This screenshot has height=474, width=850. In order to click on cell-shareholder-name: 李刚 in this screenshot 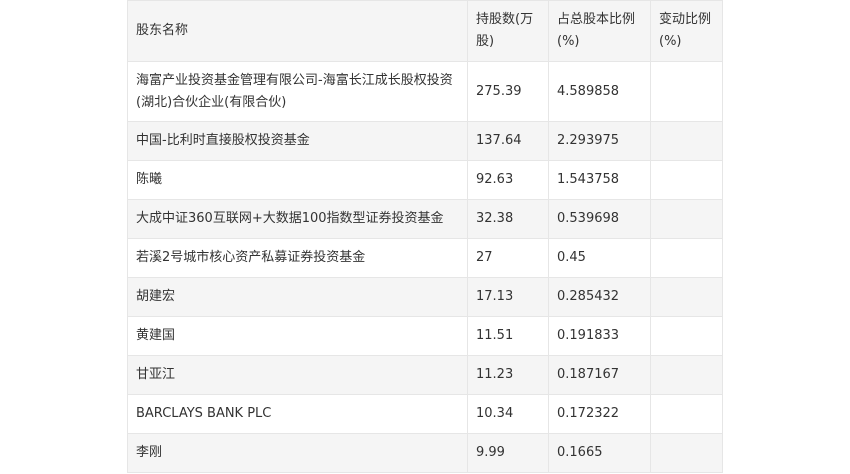, I will do `click(297, 453)`.